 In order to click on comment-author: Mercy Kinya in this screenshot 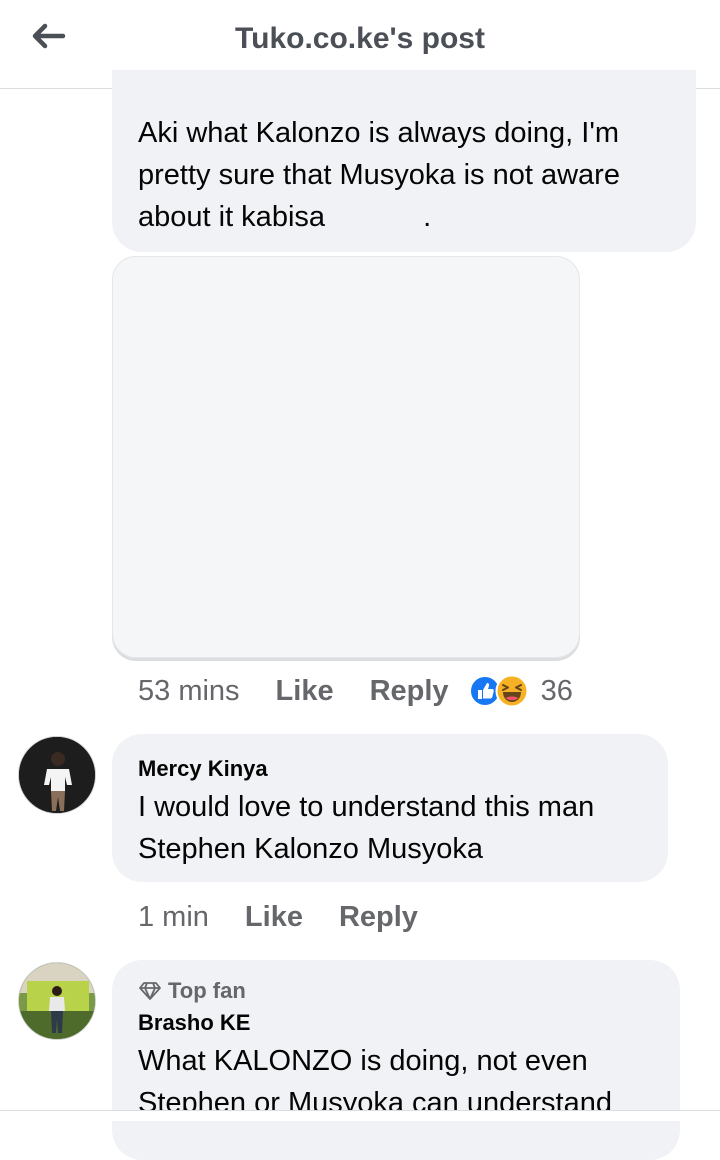, I will do `click(391, 769)`.